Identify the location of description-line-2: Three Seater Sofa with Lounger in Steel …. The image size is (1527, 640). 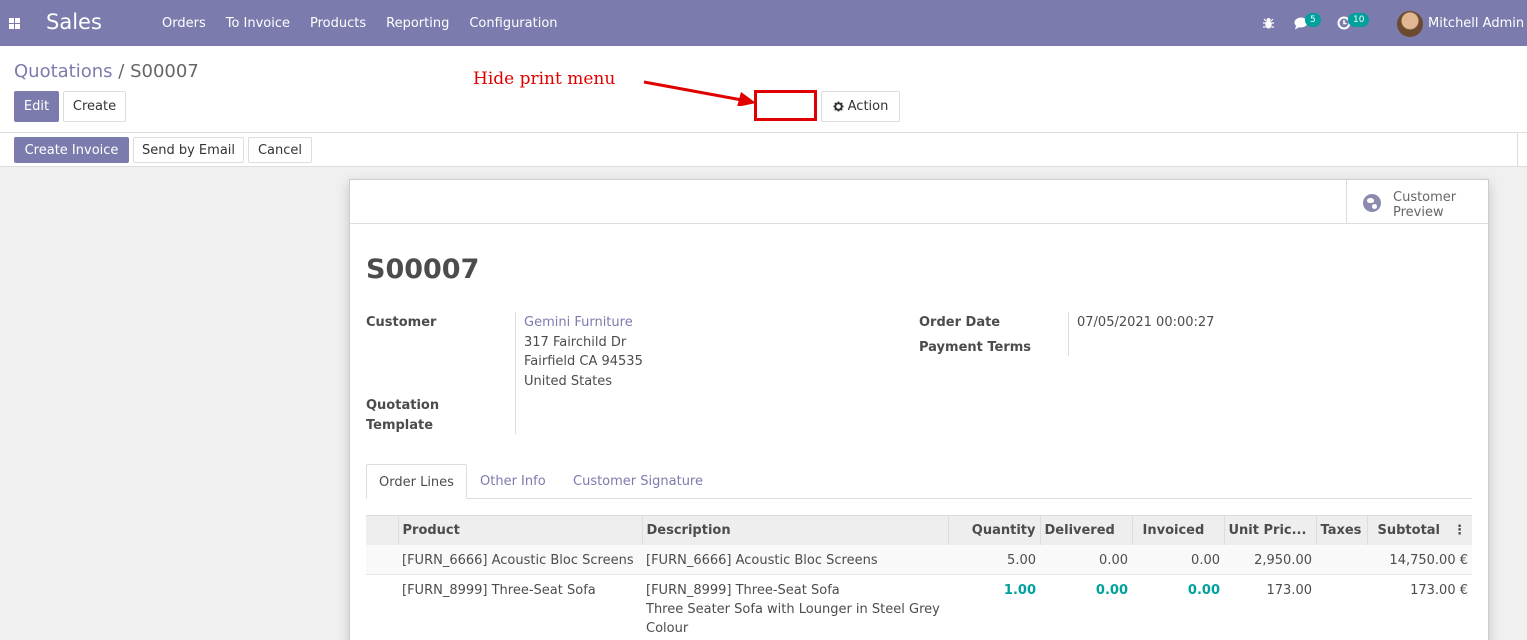
(793, 609).